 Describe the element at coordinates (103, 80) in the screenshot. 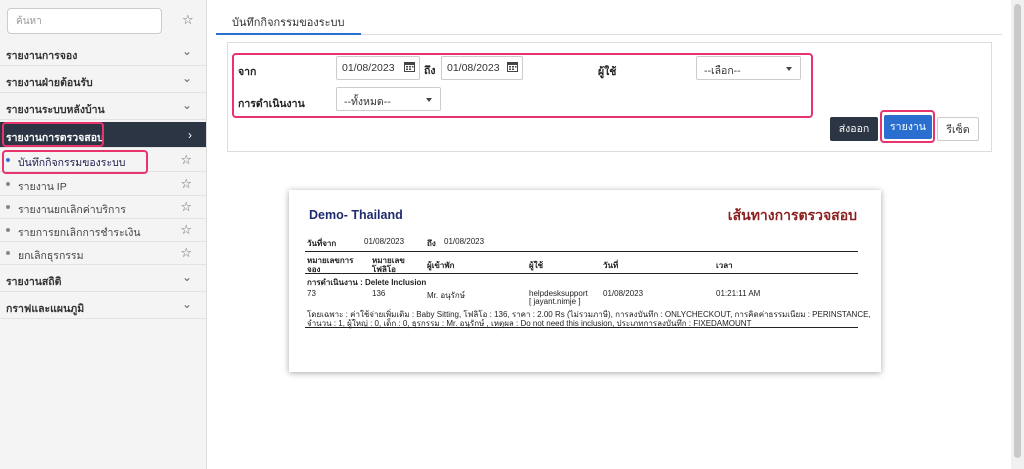

I see `sidebar-section-front-desk: รายงานฝ่ายต้อนรับ ⌄` at that location.